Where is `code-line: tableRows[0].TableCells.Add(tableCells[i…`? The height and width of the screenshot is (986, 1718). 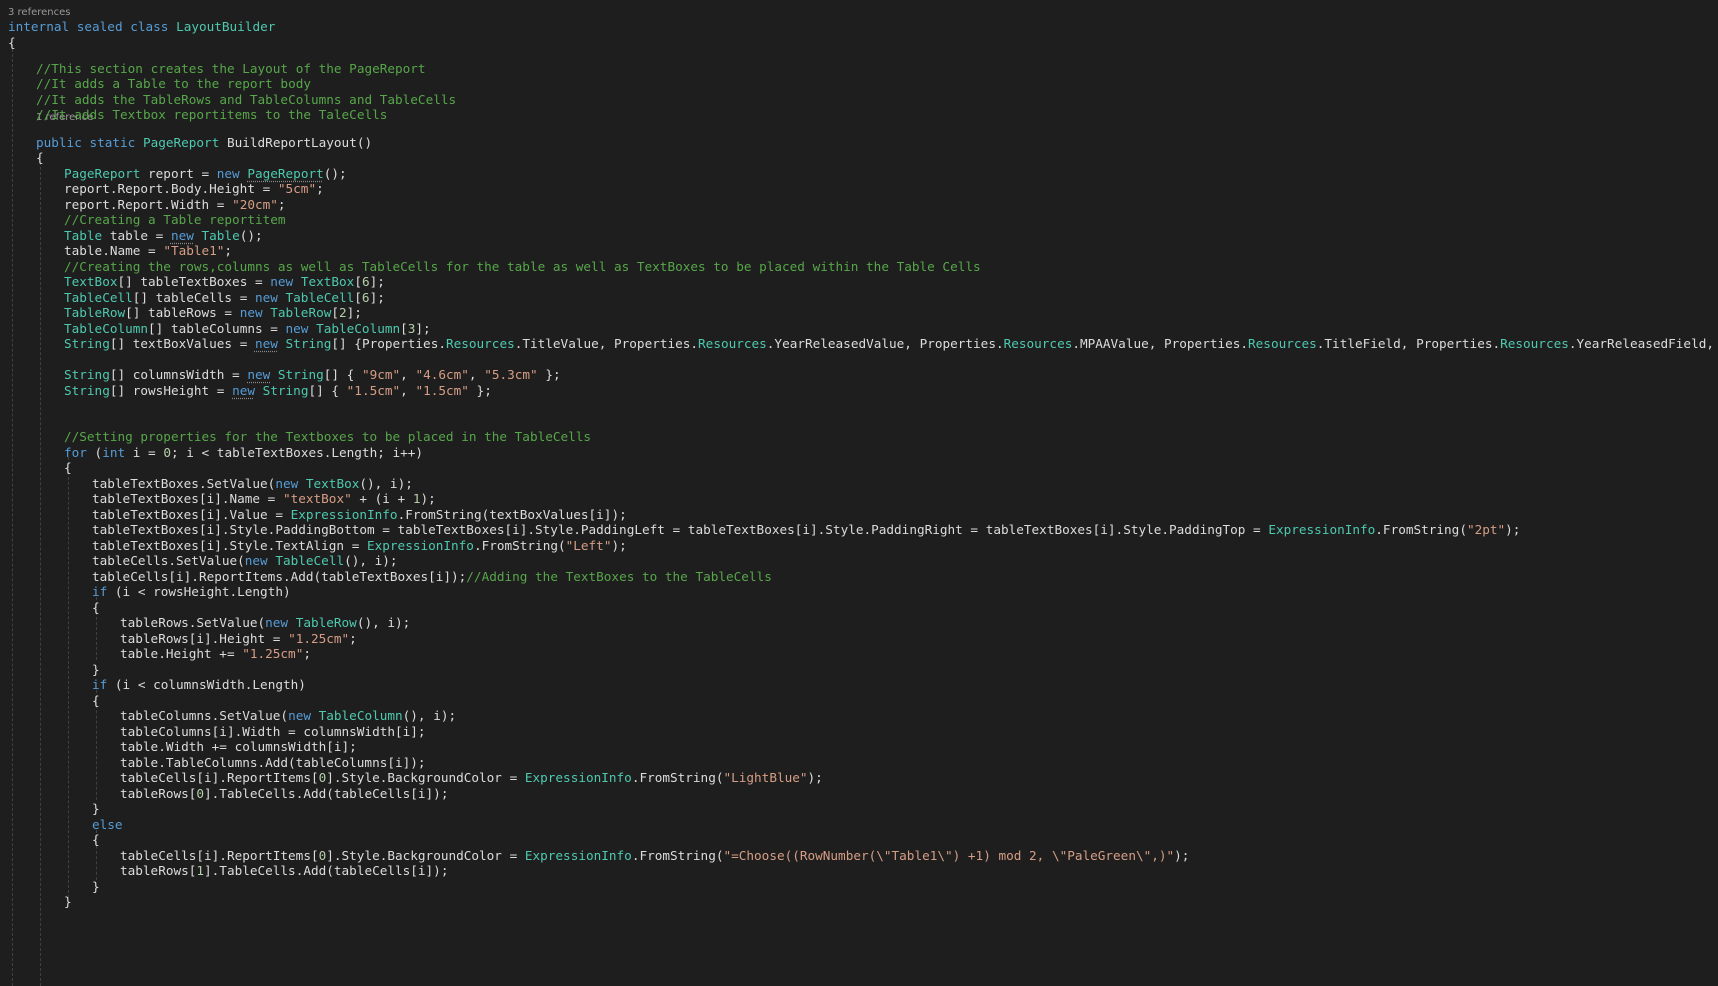 code-line: tableRows[0].TableCells.Add(tableCells[i… is located at coordinates (284, 793).